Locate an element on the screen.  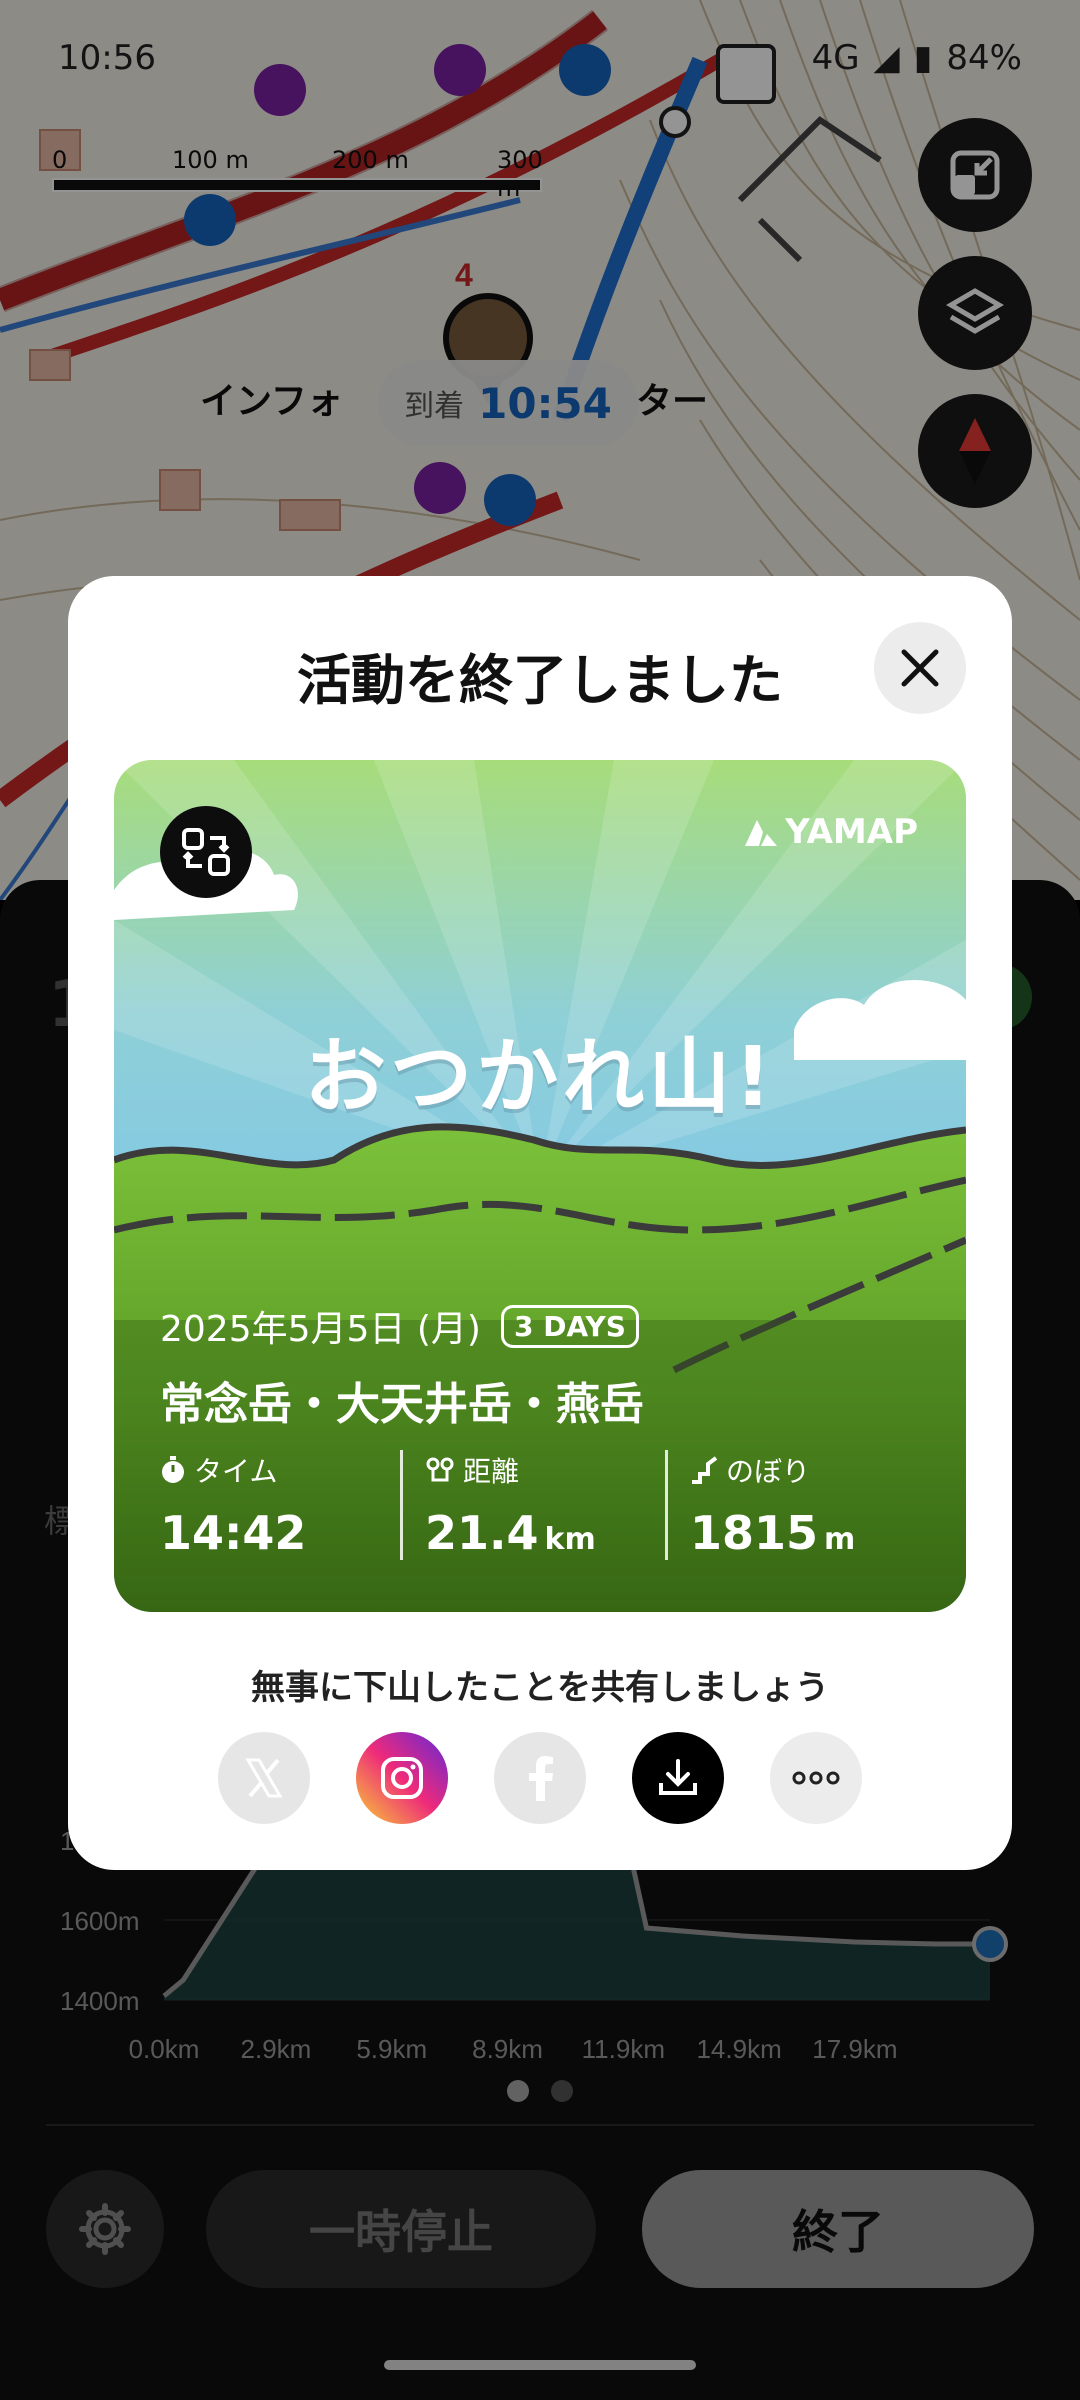
stat-value: 14:42 is located at coordinates (233, 1533).